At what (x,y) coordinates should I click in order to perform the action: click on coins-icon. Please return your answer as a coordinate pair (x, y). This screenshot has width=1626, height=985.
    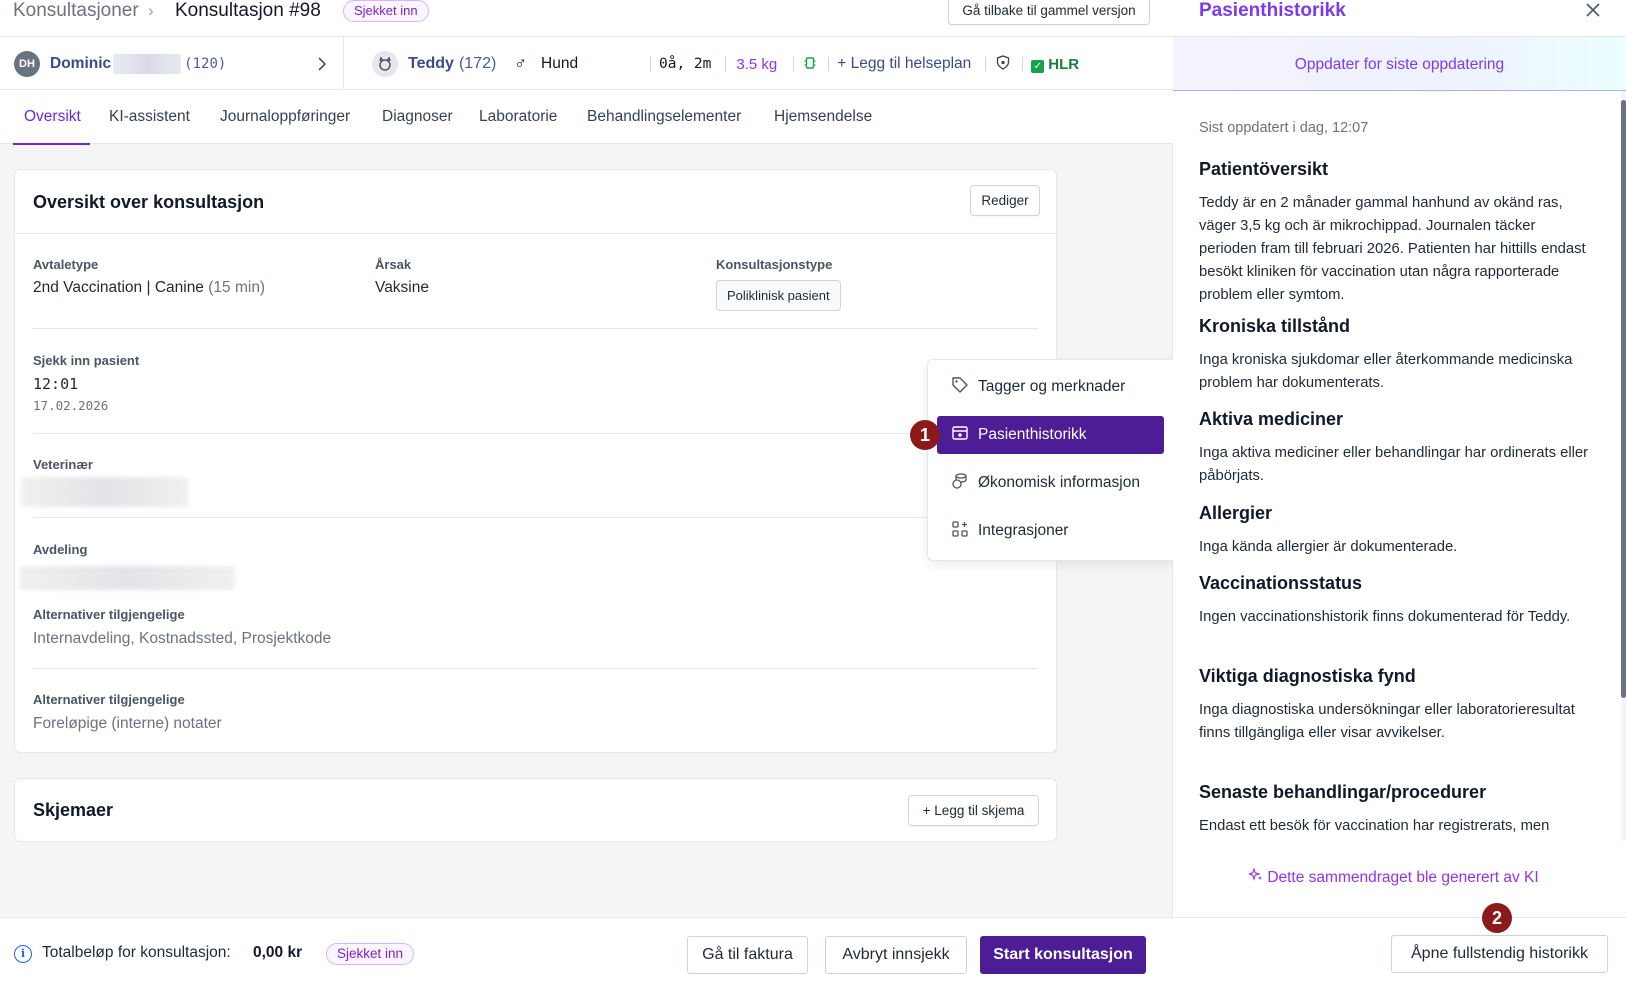
    Looking at the image, I should click on (964, 483).